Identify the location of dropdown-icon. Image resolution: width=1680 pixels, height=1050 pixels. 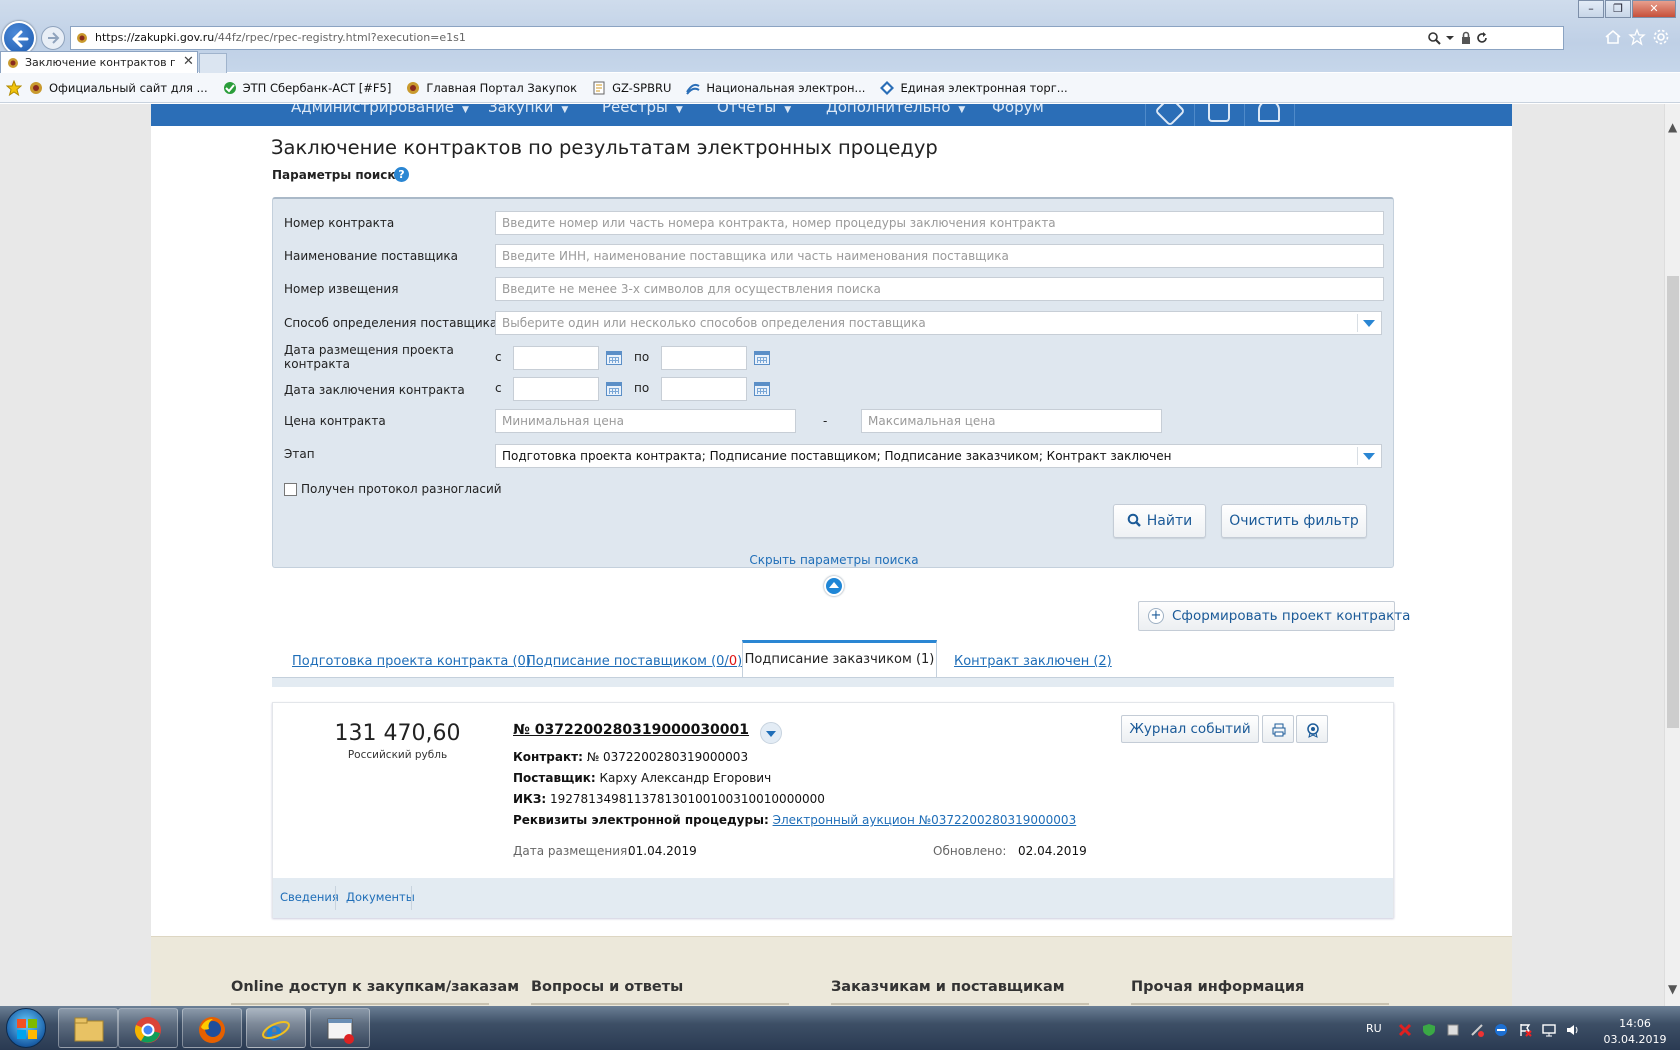
(1450, 38).